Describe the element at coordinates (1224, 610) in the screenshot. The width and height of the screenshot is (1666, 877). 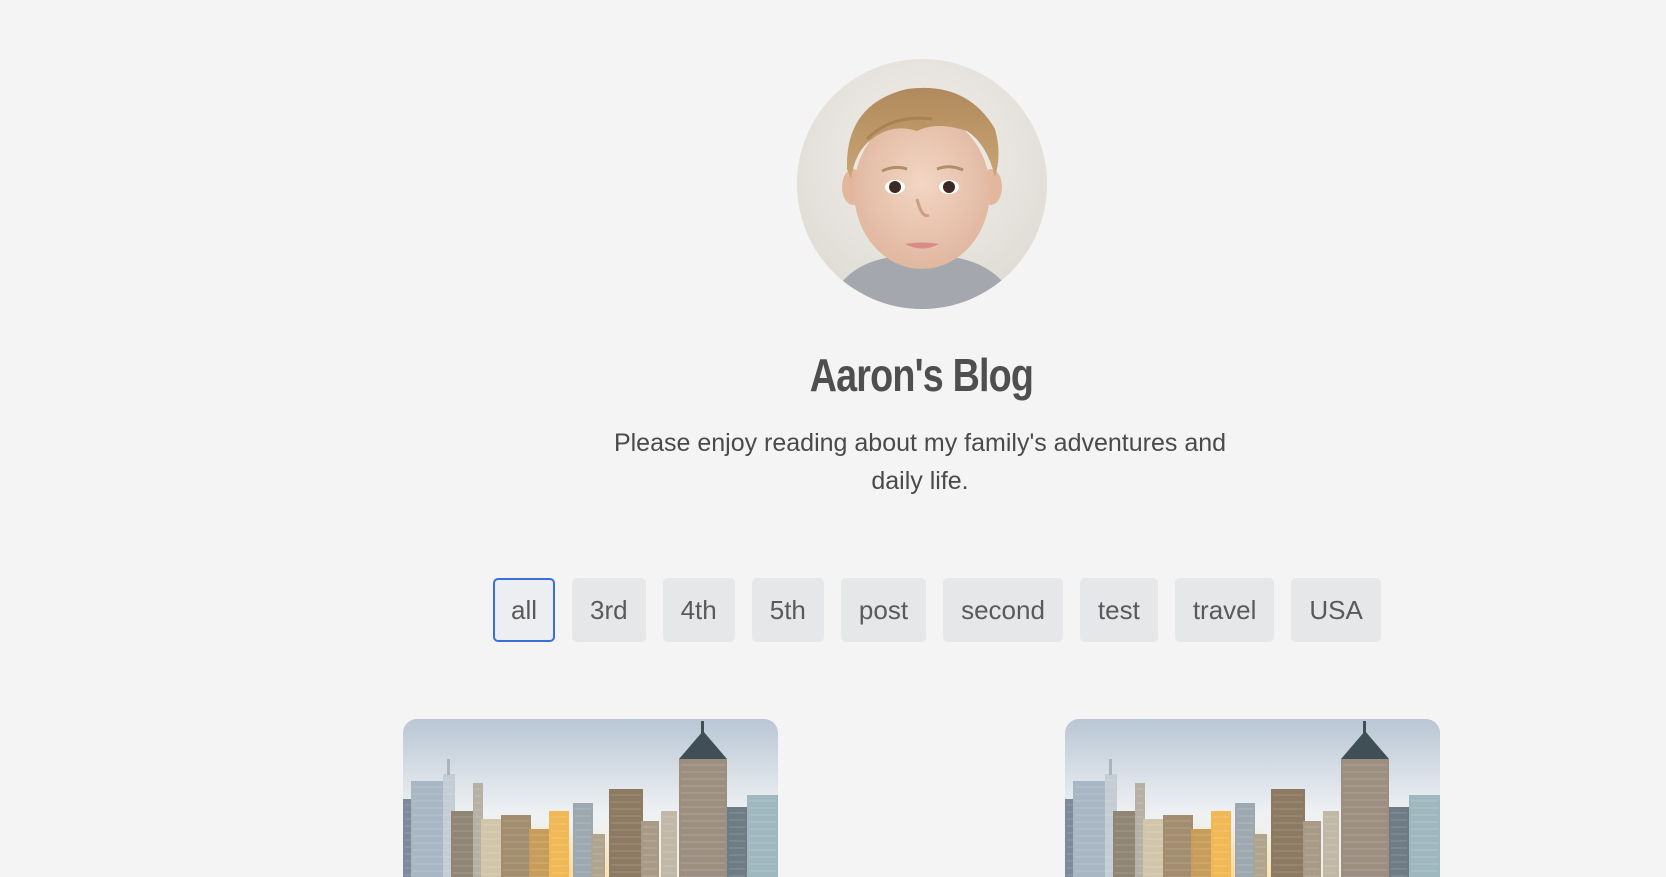
I see `tag-travel: travel` at that location.